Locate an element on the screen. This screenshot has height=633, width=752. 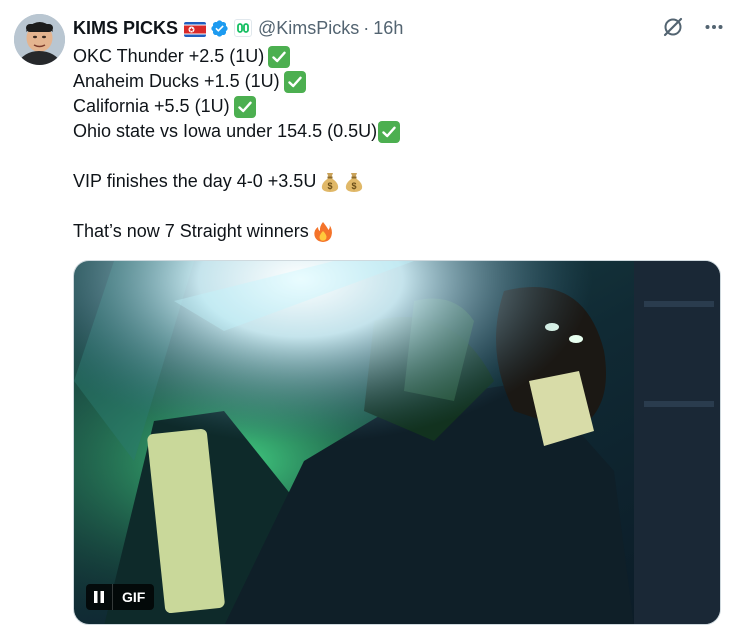
streak-text: That’s now 7 Straight winners is located at coordinates (191, 231).